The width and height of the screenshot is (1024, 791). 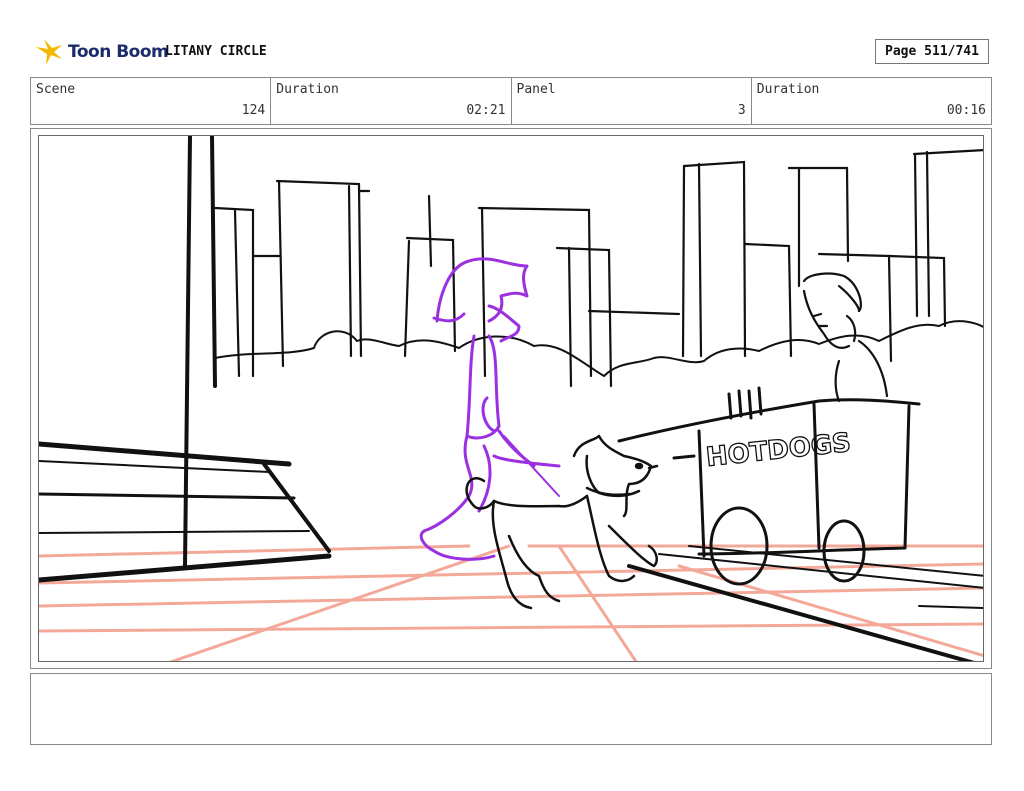 What do you see at coordinates (779, 450) in the screenshot?
I see `cart-sign-text: HOTDOGS` at bounding box center [779, 450].